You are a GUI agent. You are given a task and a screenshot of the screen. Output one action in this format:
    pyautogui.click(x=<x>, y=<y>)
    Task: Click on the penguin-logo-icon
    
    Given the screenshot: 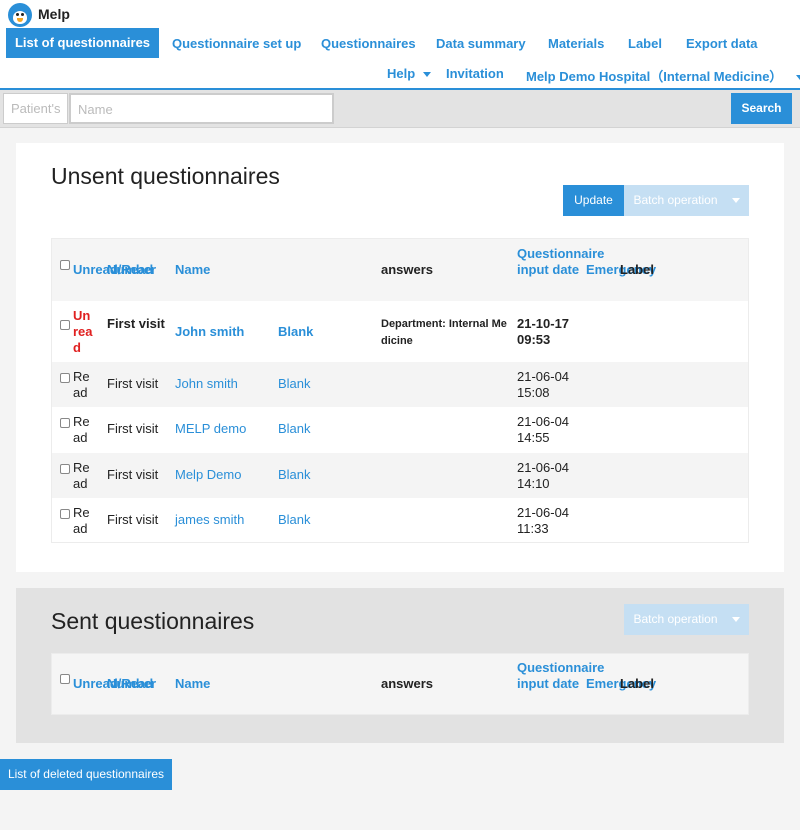 What is the action you would take?
    pyautogui.click(x=20, y=15)
    